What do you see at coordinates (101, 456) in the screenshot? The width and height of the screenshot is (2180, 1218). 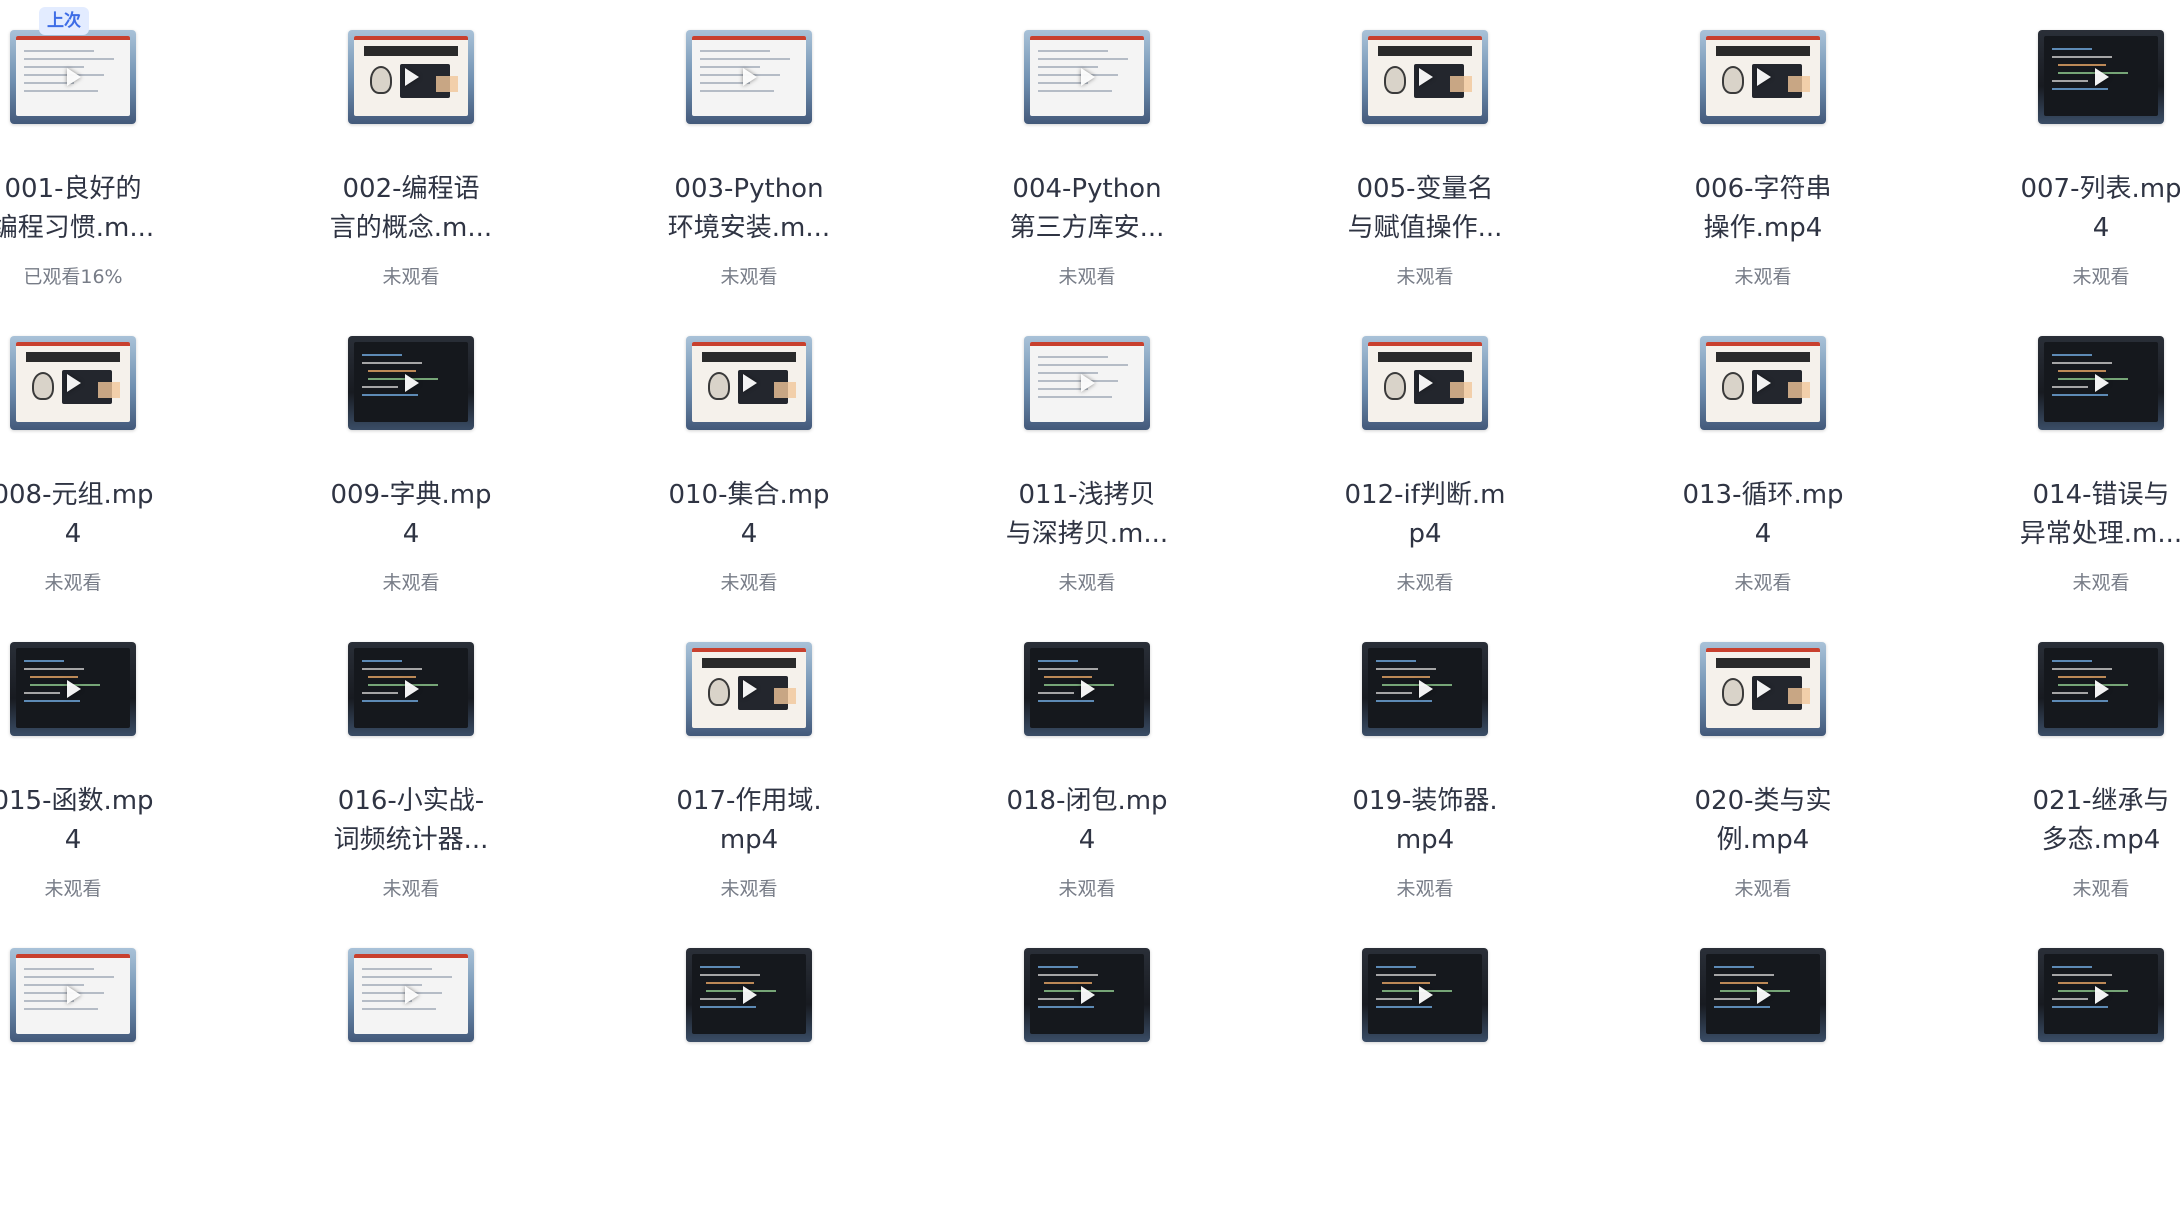 I see `video-tile: 008-元组.mp 4 未观看` at bounding box center [101, 456].